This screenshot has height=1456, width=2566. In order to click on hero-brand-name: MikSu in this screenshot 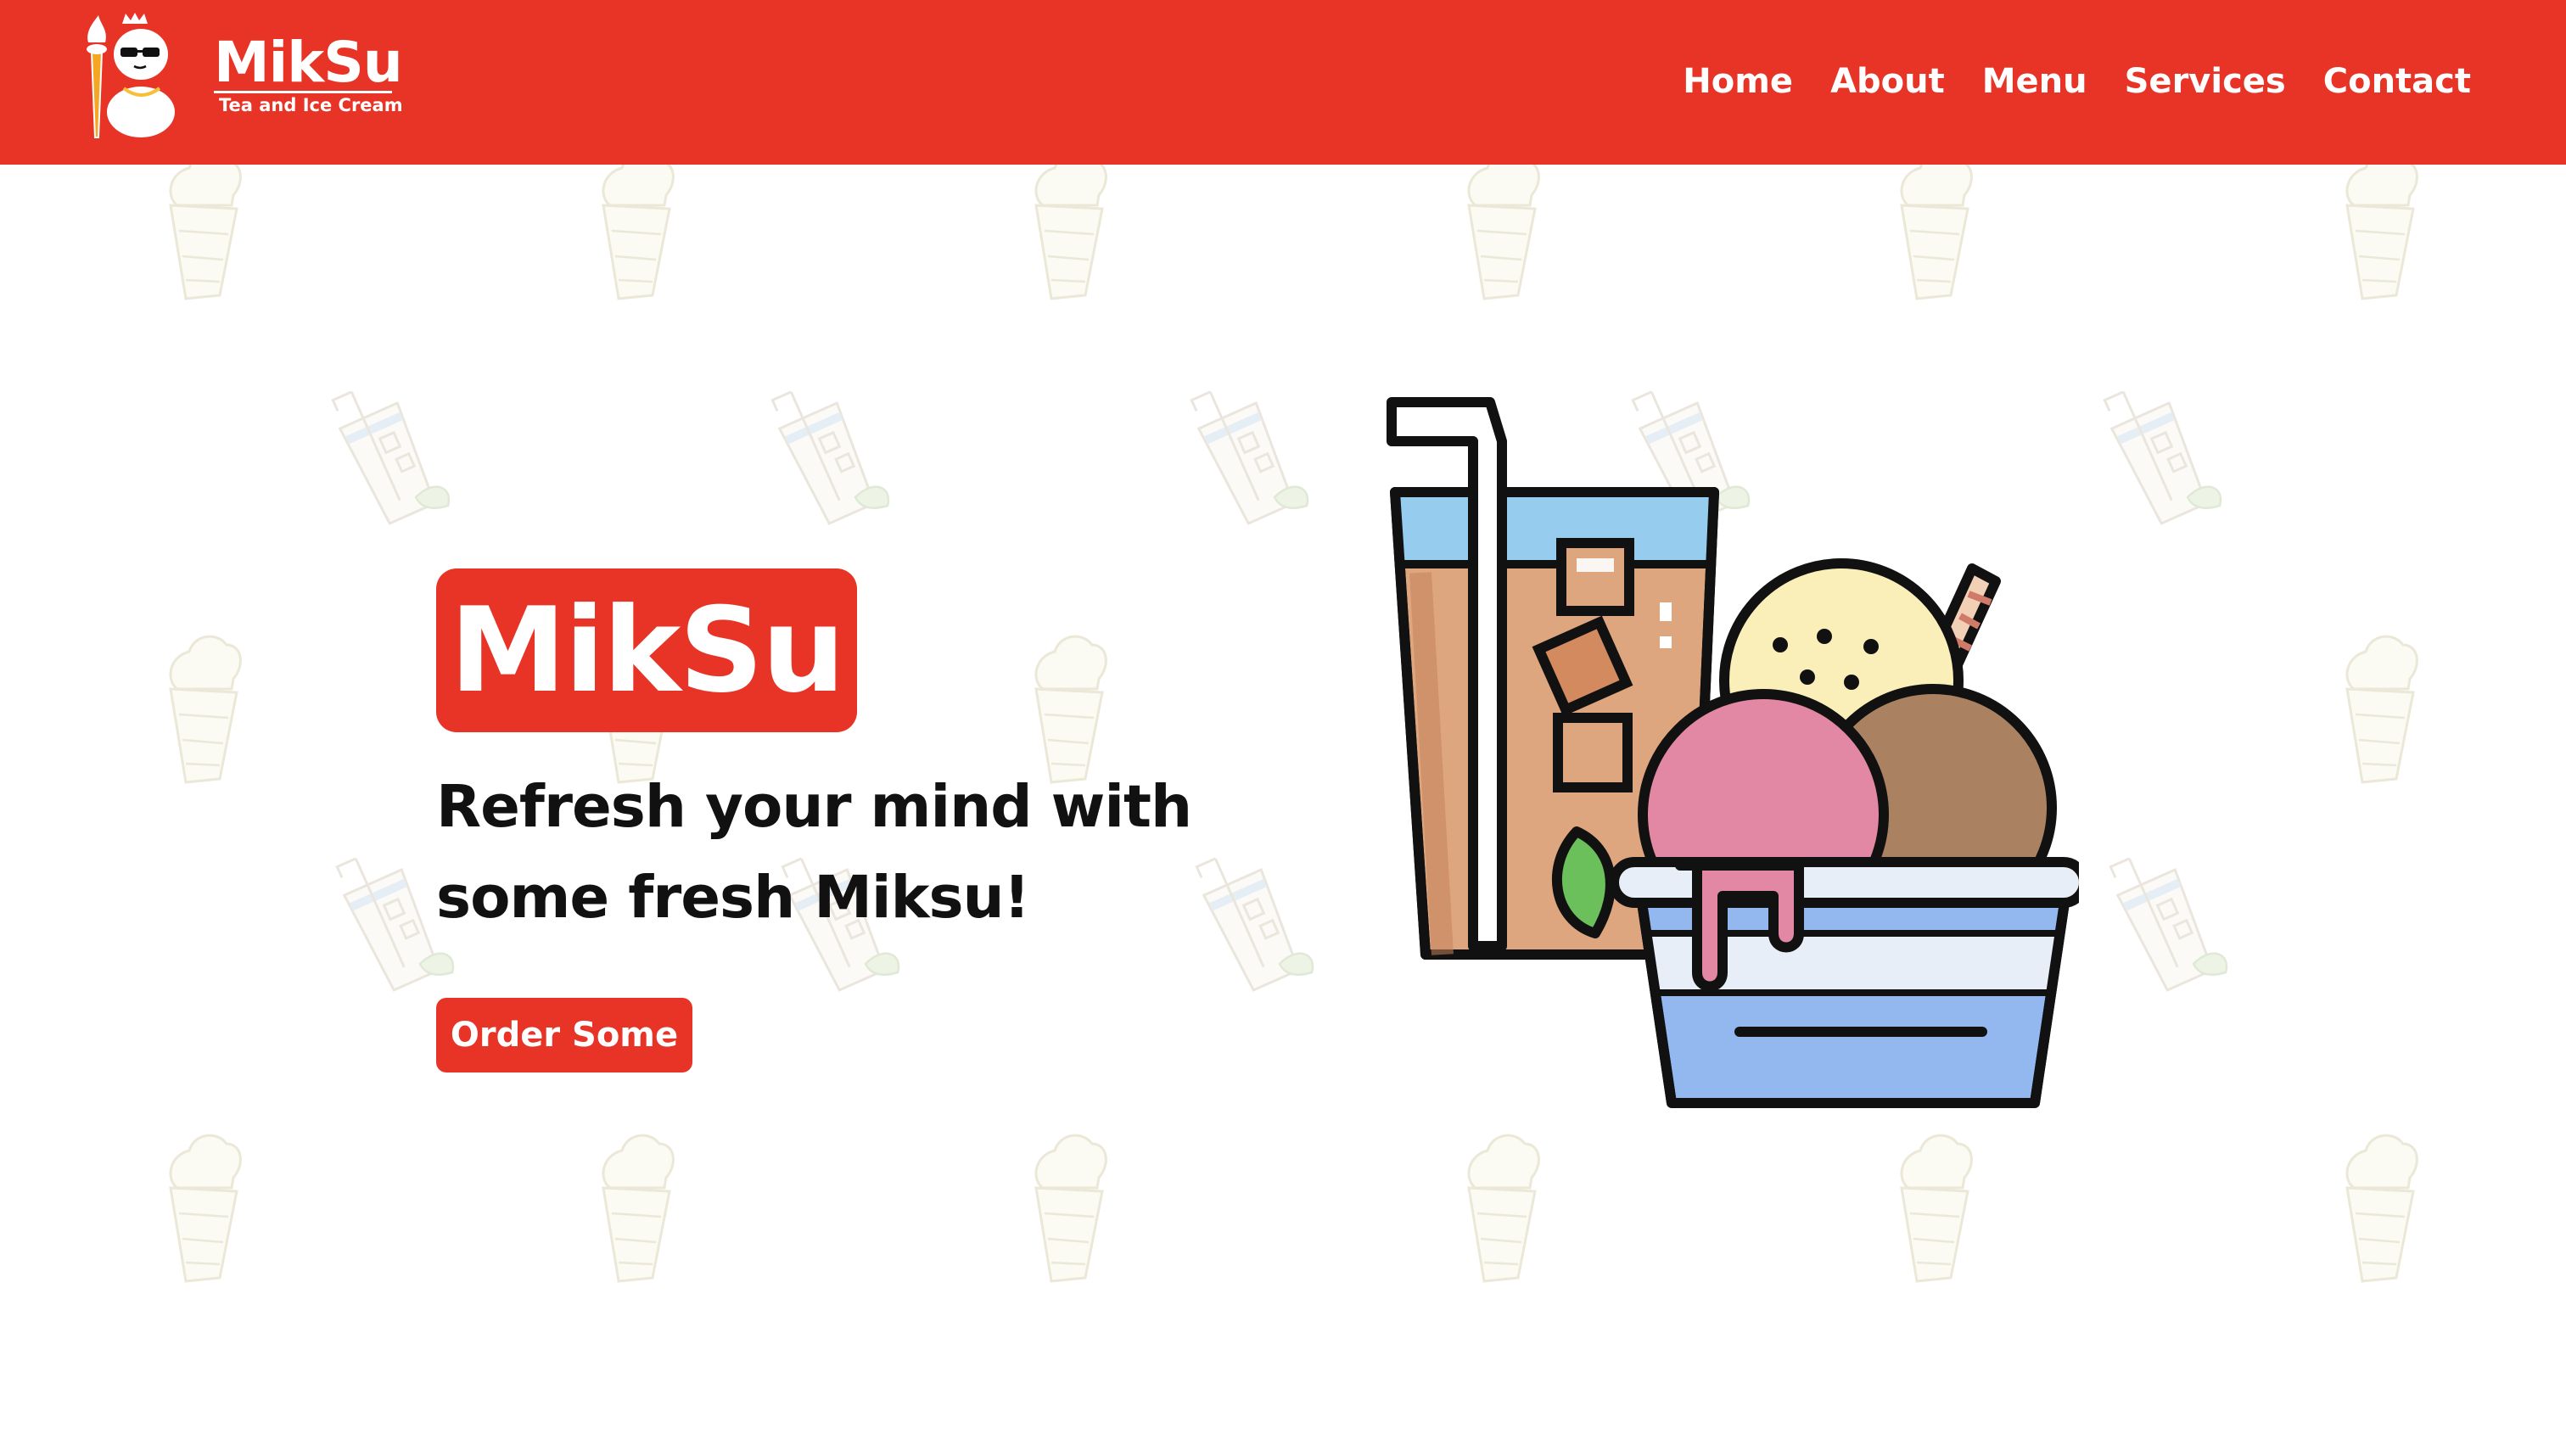, I will do `click(647, 651)`.